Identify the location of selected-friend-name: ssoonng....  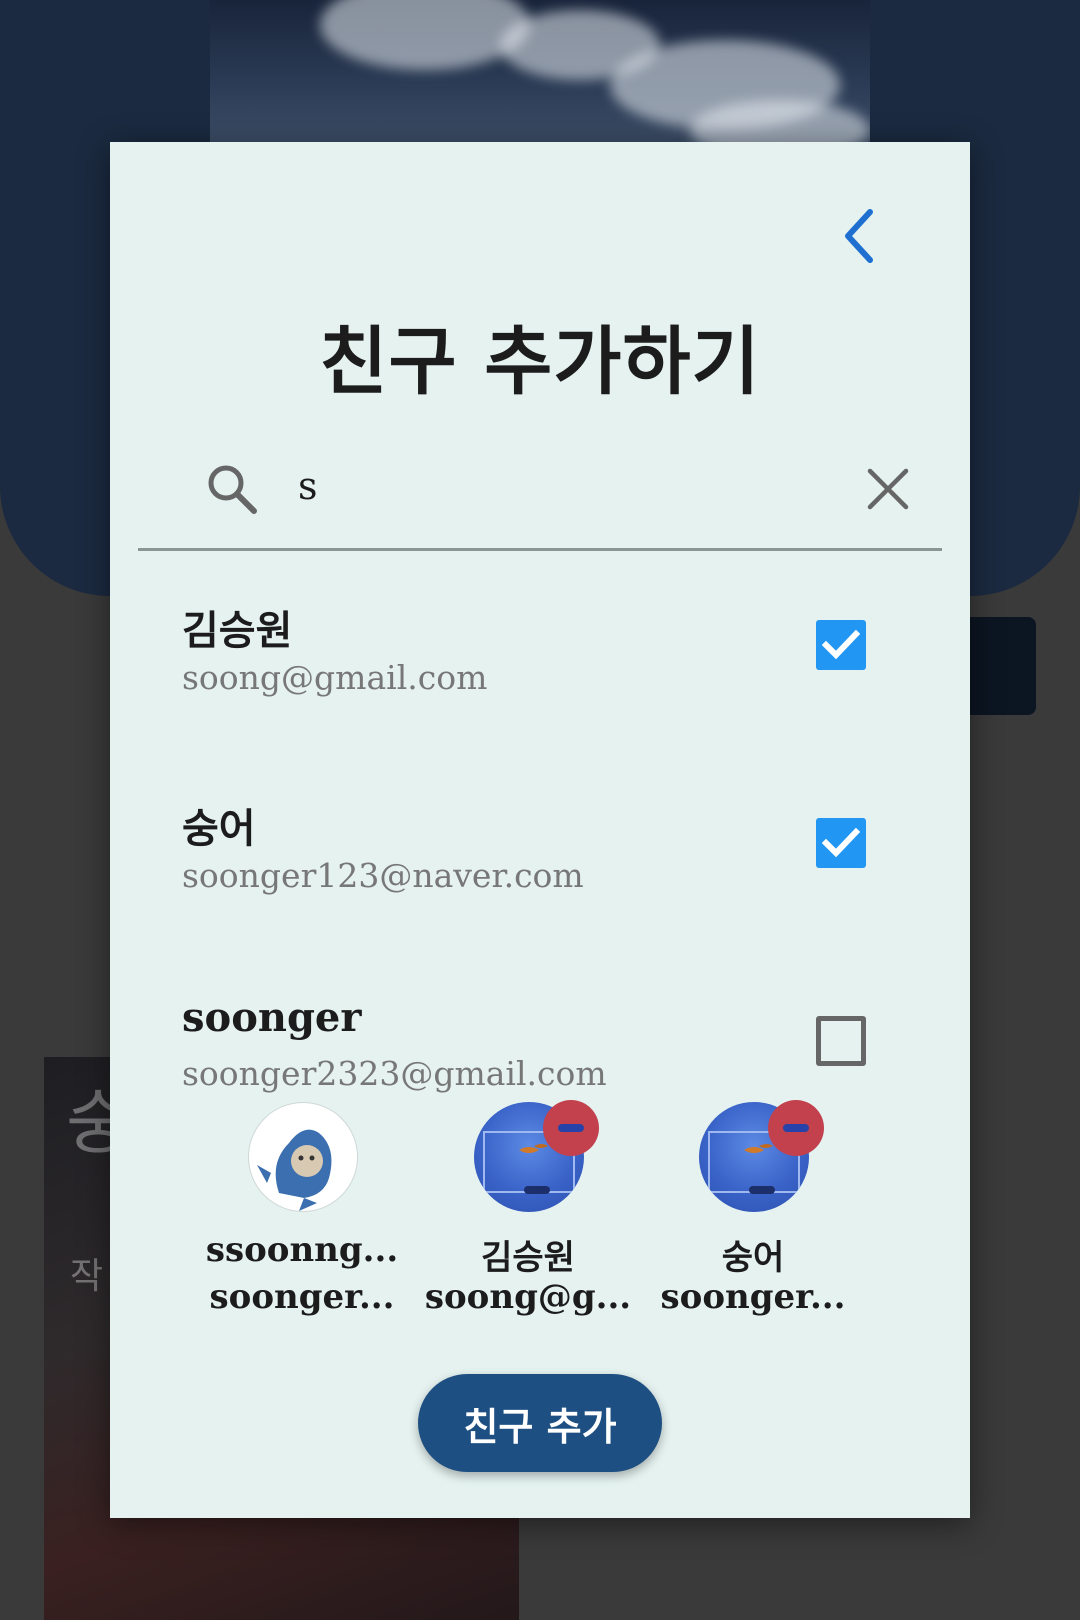
(302, 1250).